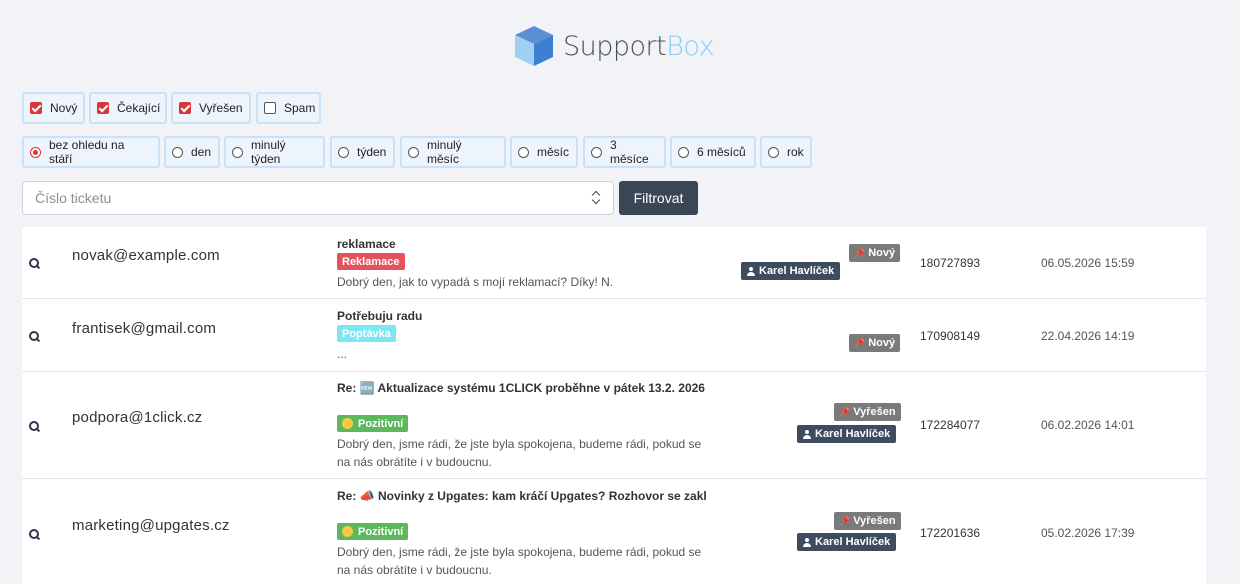  I want to click on ticket-date: 22.04.2026 14:19, so click(1088, 336).